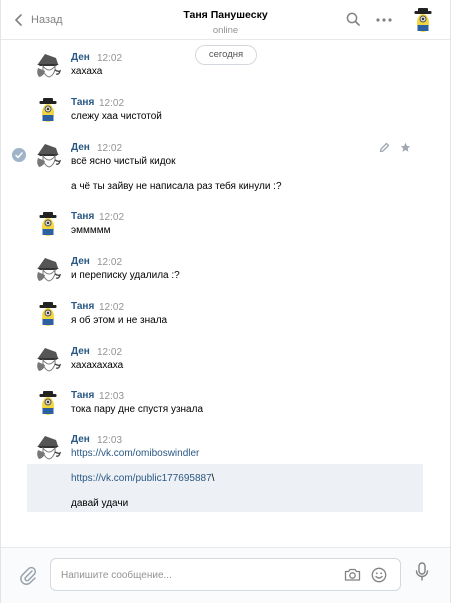 The height and width of the screenshot is (603, 451). I want to click on smile-icon, so click(379, 575).